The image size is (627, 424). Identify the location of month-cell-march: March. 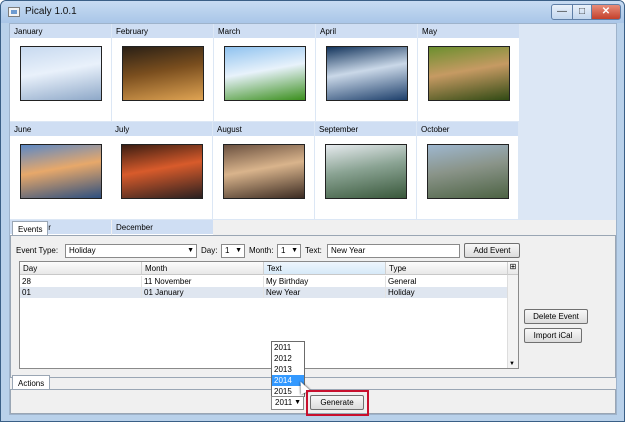
(264, 72).